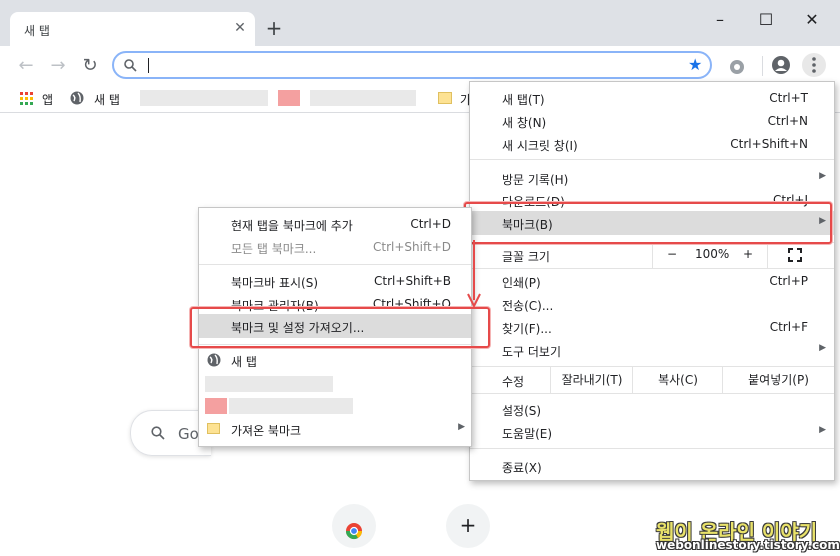  Describe the element at coordinates (244, 362) in the screenshot. I see `menu-label: 새 탭` at that location.